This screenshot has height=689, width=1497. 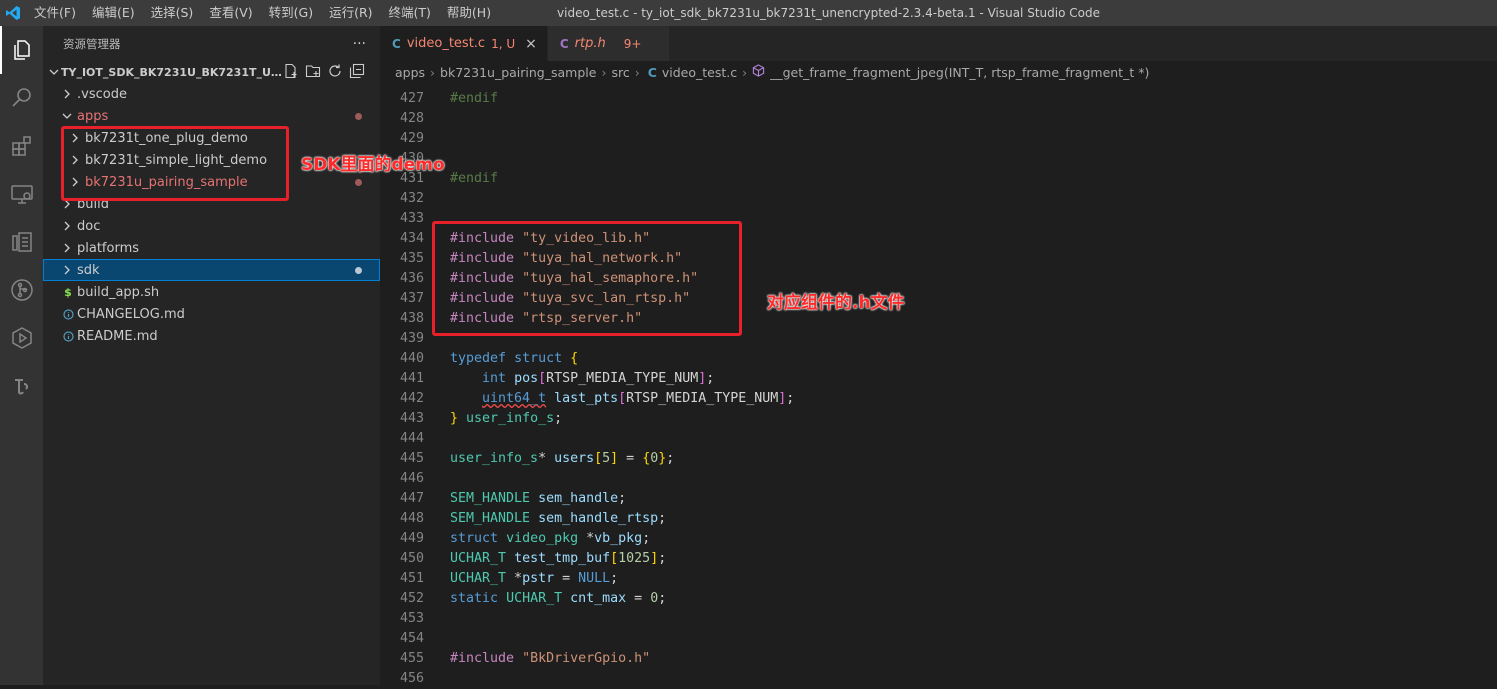 I want to click on tree-item-build-app-sh: $ build_app.sh, so click(x=211, y=292).